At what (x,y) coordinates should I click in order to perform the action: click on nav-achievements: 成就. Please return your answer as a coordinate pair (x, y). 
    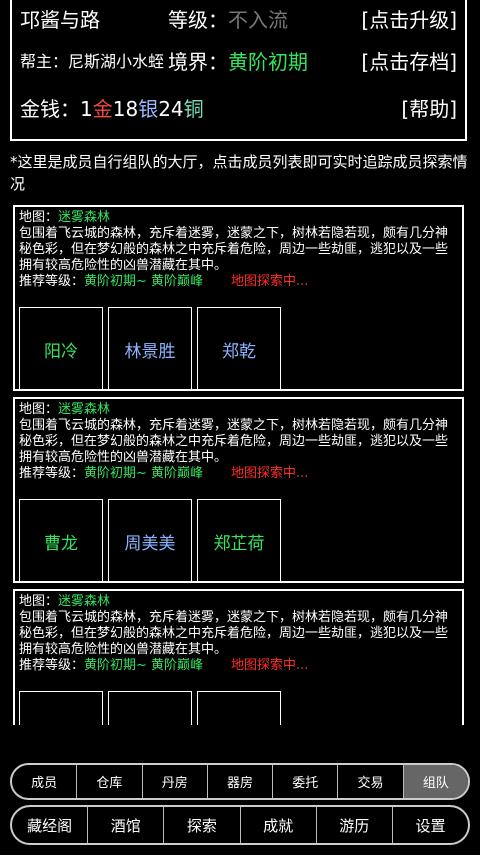
    Looking at the image, I should click on (279, 825).